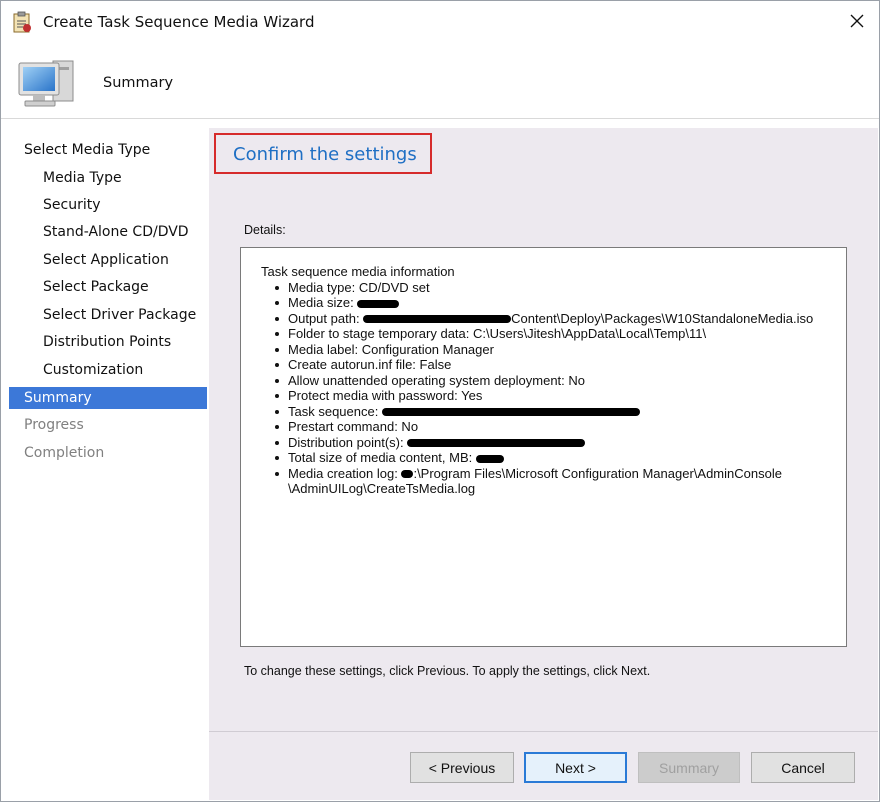 This screenshot has height=802, width=880. Describe the element at coordinates (107, 342) in the screenshot. I see `nav-step-distribution-points: Distribution Points` at that location.